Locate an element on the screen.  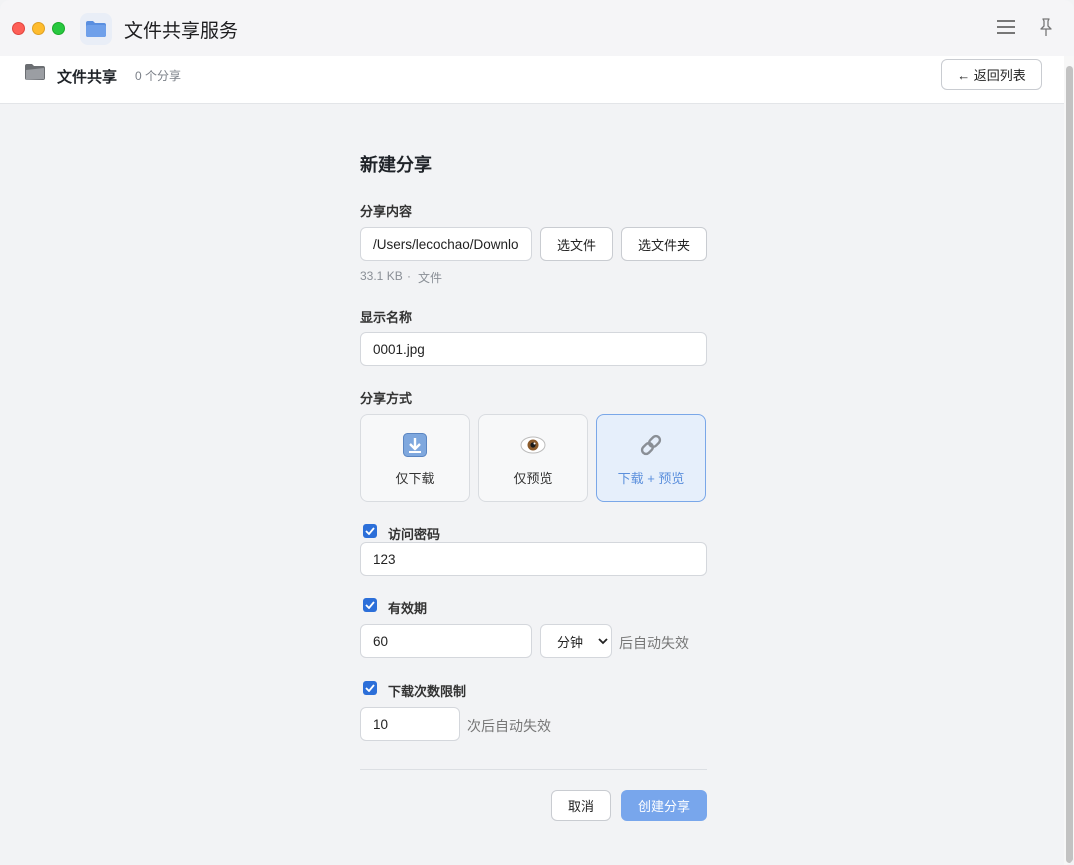
minimize-window-button is located at coordinates (38, 28).